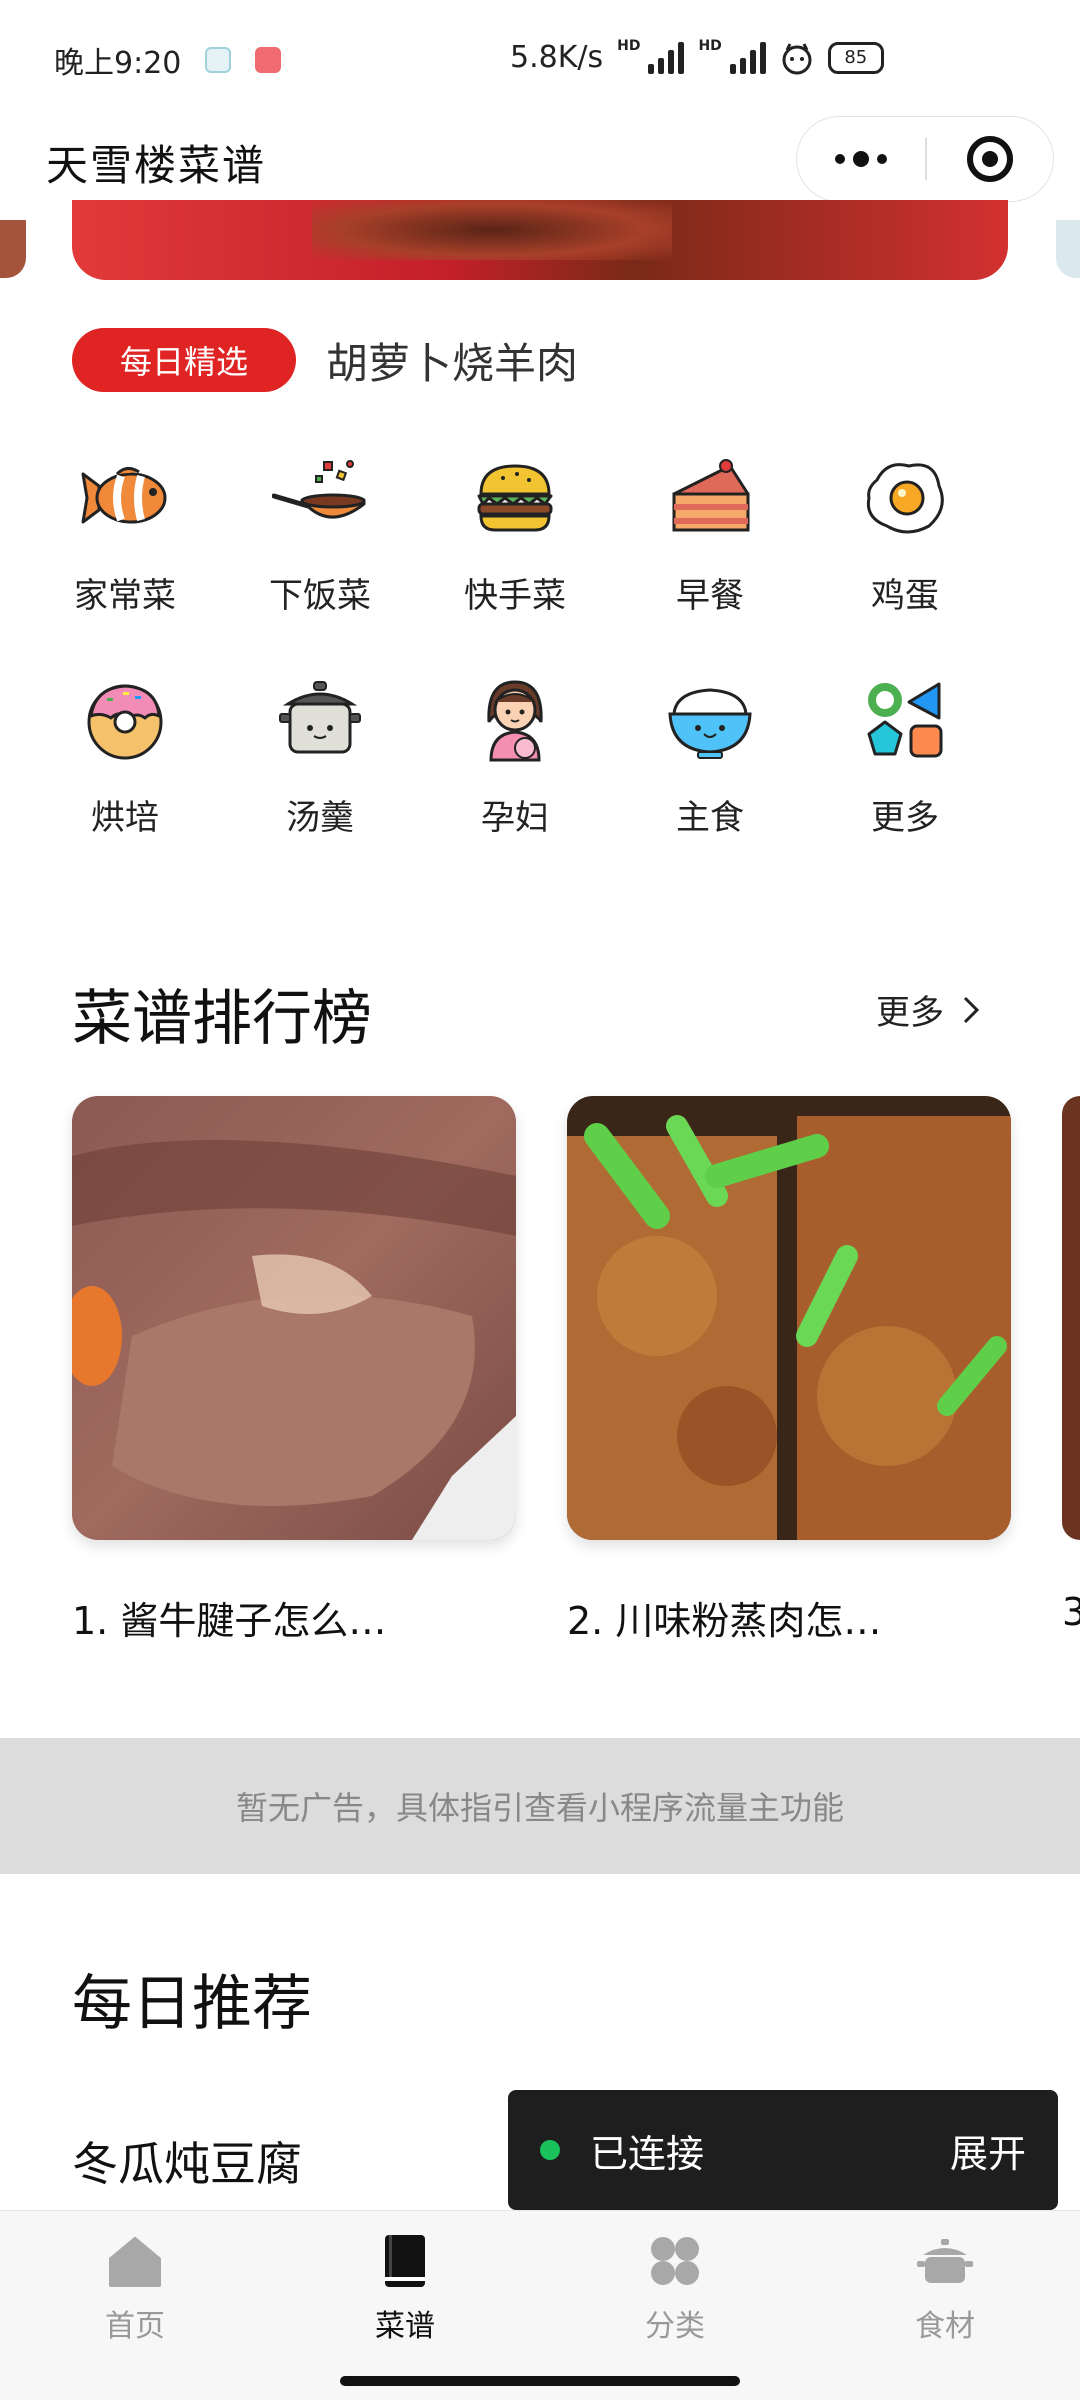 The height and width of the screenshot is (2400, 1080). Describe the element at coordinates (945, 2326) in the screenshot. I see `tab-label: 食材` at that location.